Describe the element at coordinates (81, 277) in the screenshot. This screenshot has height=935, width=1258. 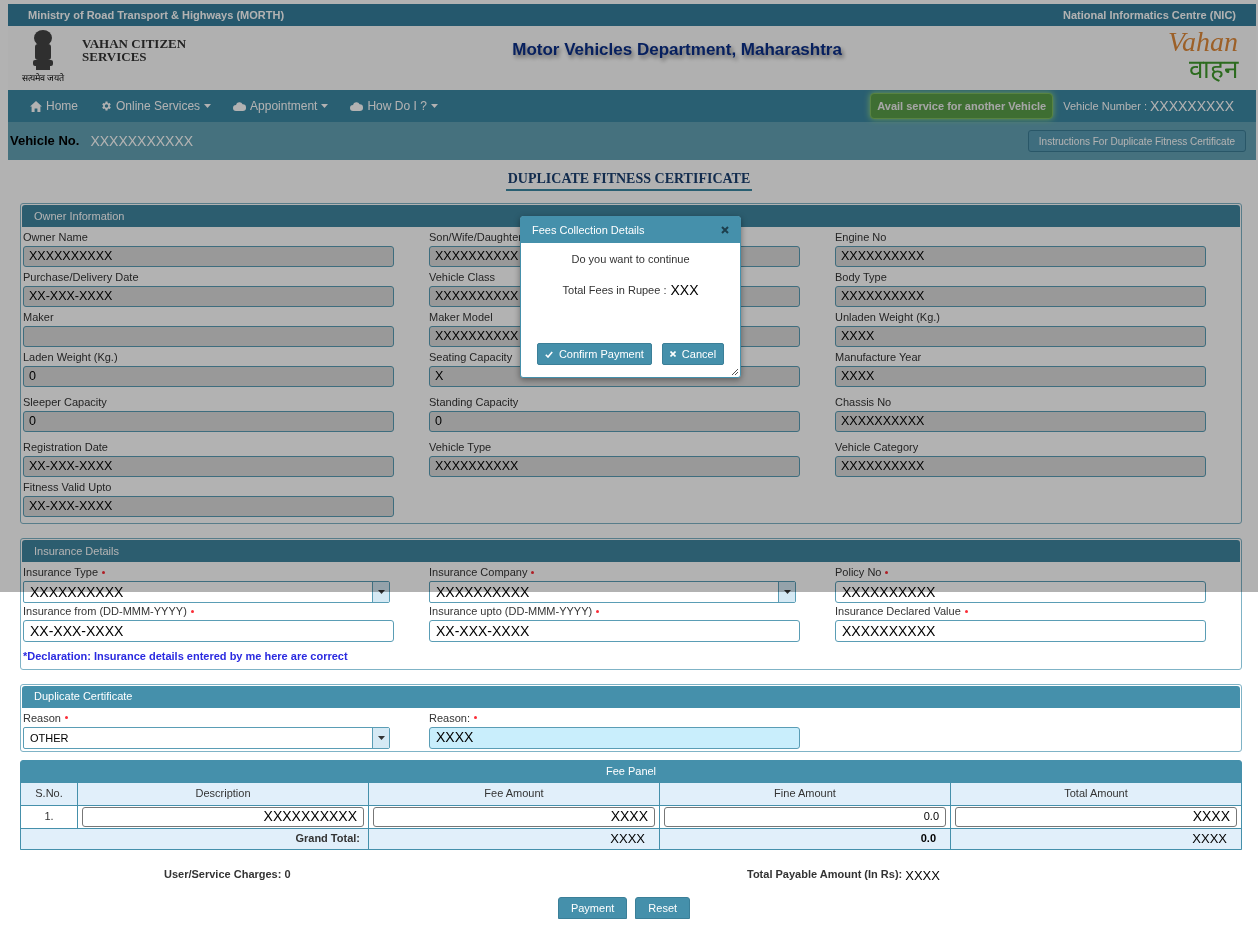
I see `field-label: Purchase/Delivery Date` at that location.